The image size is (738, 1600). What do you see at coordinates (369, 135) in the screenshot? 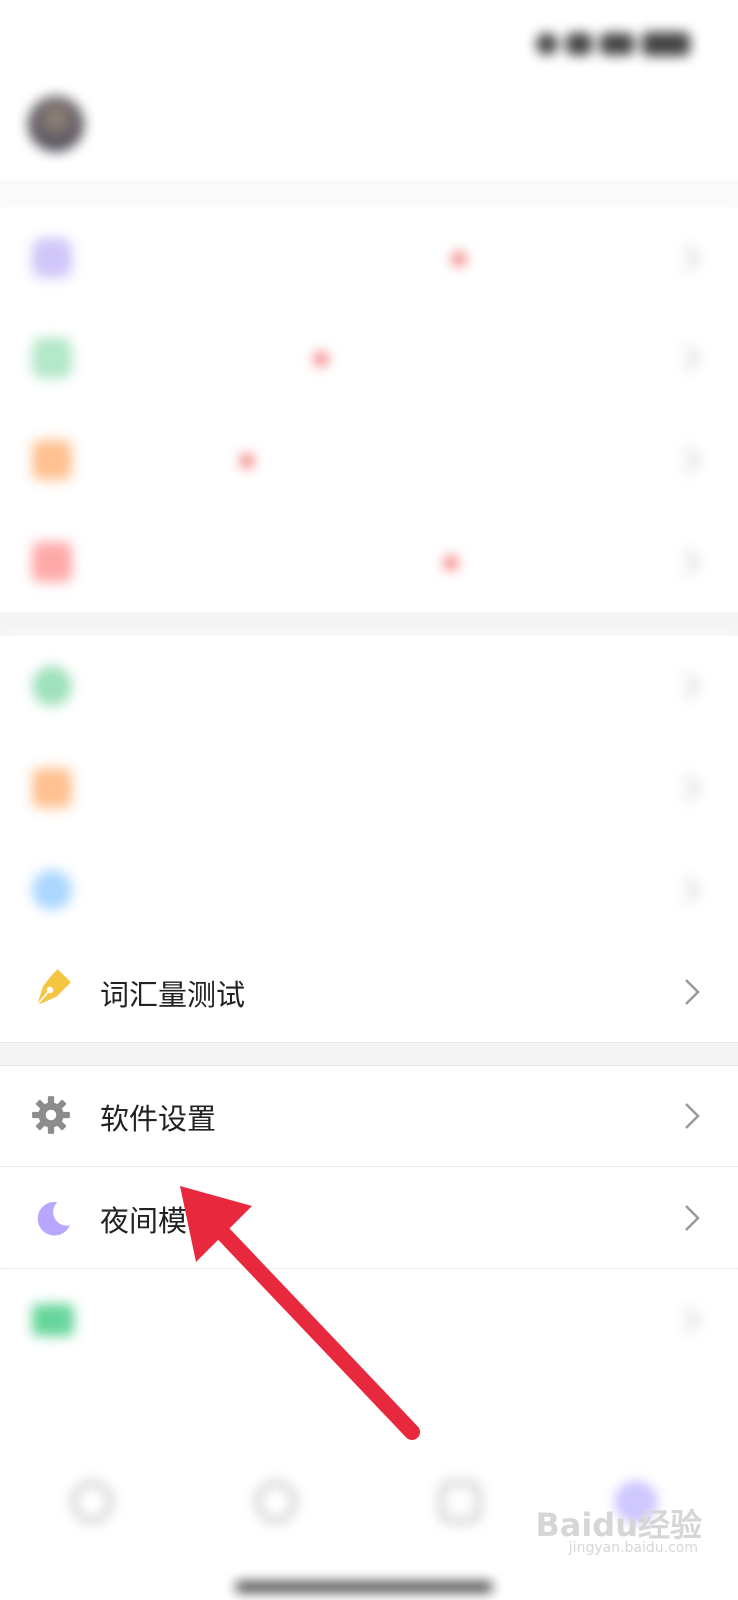
I see `profile-header` at bounding box center [369, 135].